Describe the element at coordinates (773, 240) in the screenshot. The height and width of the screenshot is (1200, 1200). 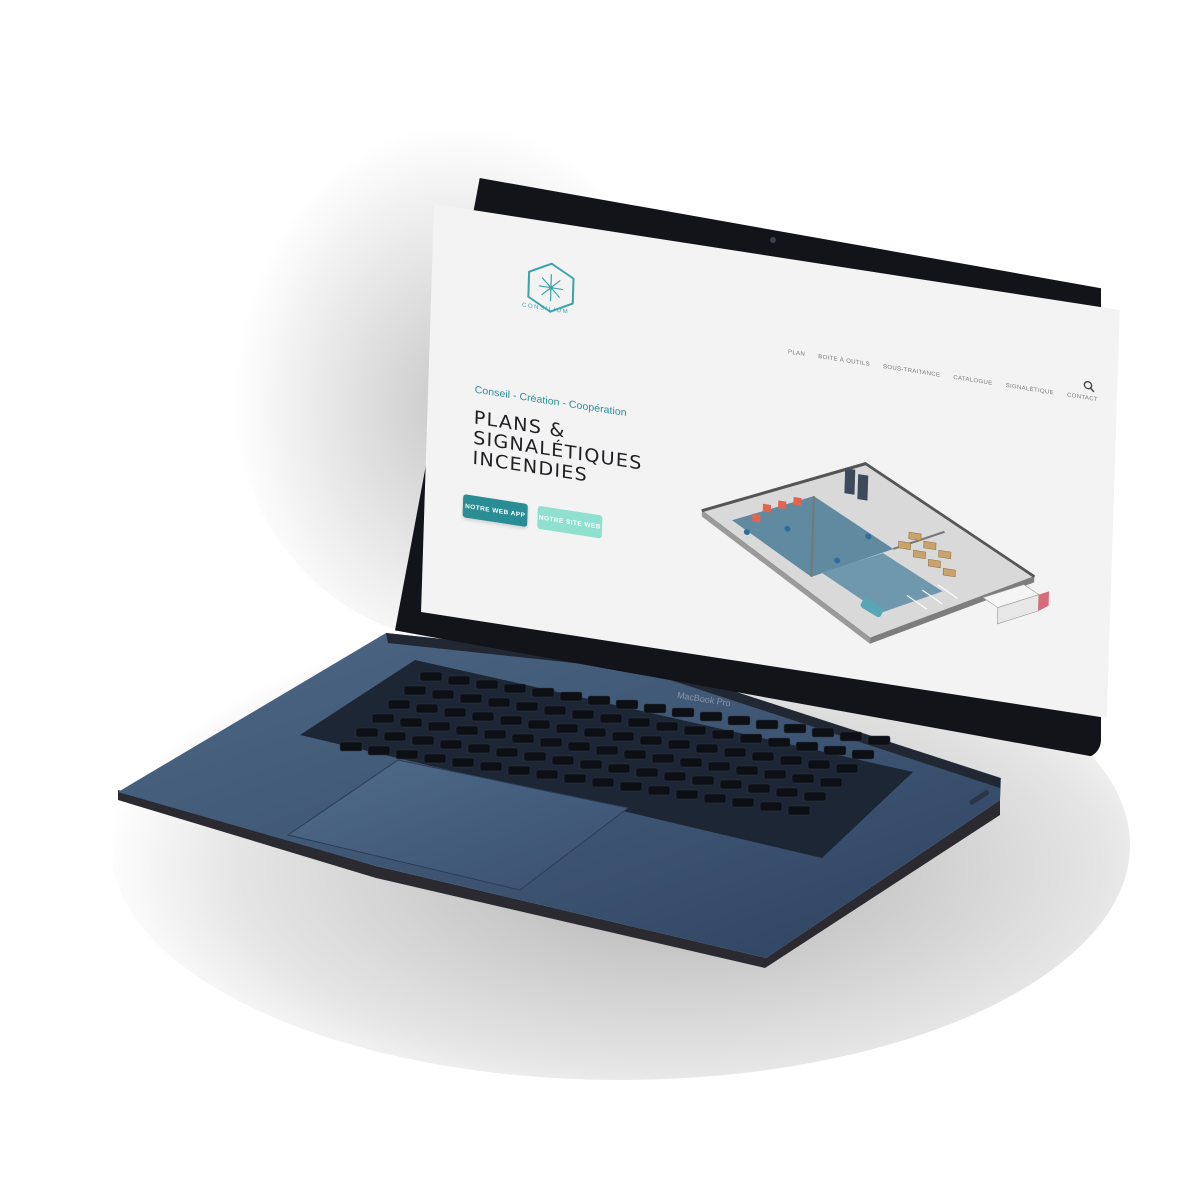
I see `camera-dot` at that location.